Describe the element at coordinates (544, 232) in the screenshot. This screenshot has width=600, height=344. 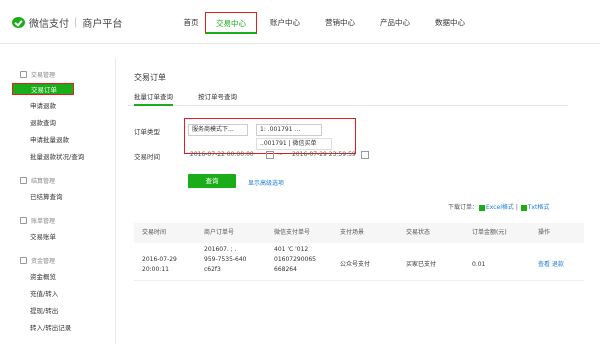
I see `col-operations: 操作` at that location.